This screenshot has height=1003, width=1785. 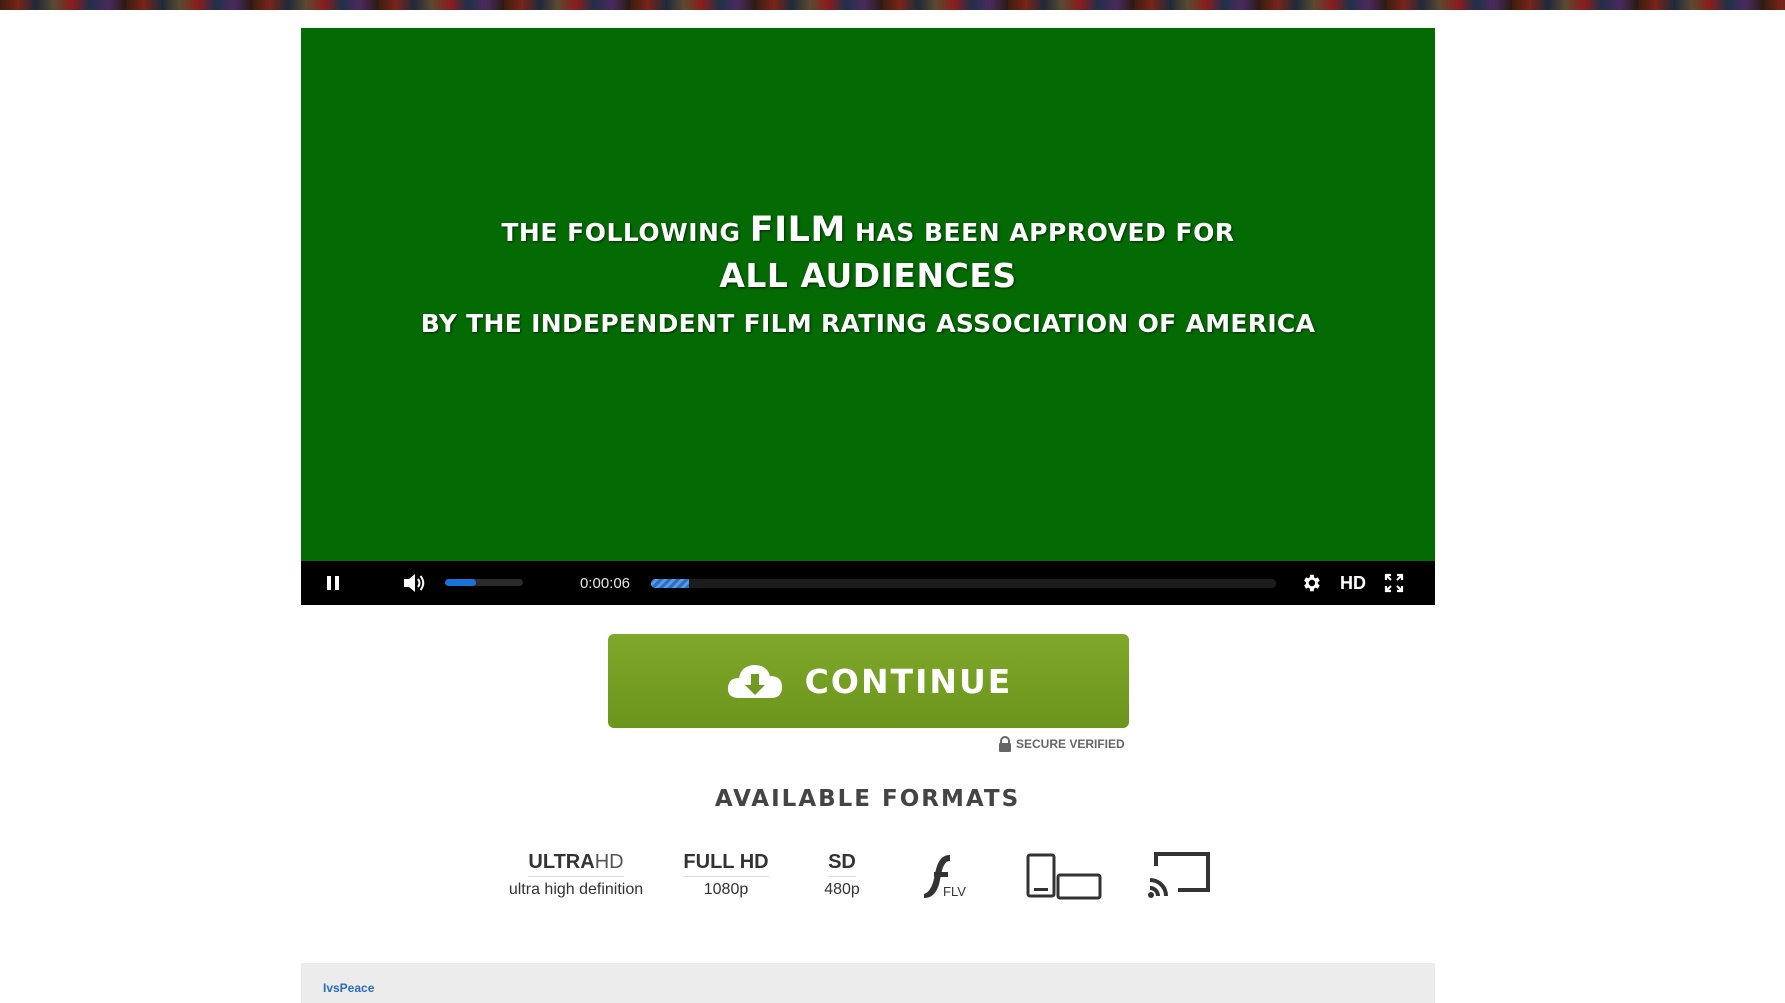 What do you see at coordinates (908, 681) in the screenshot?
I see `continue-label: CONTINUE` at bounding box center [908, 681].